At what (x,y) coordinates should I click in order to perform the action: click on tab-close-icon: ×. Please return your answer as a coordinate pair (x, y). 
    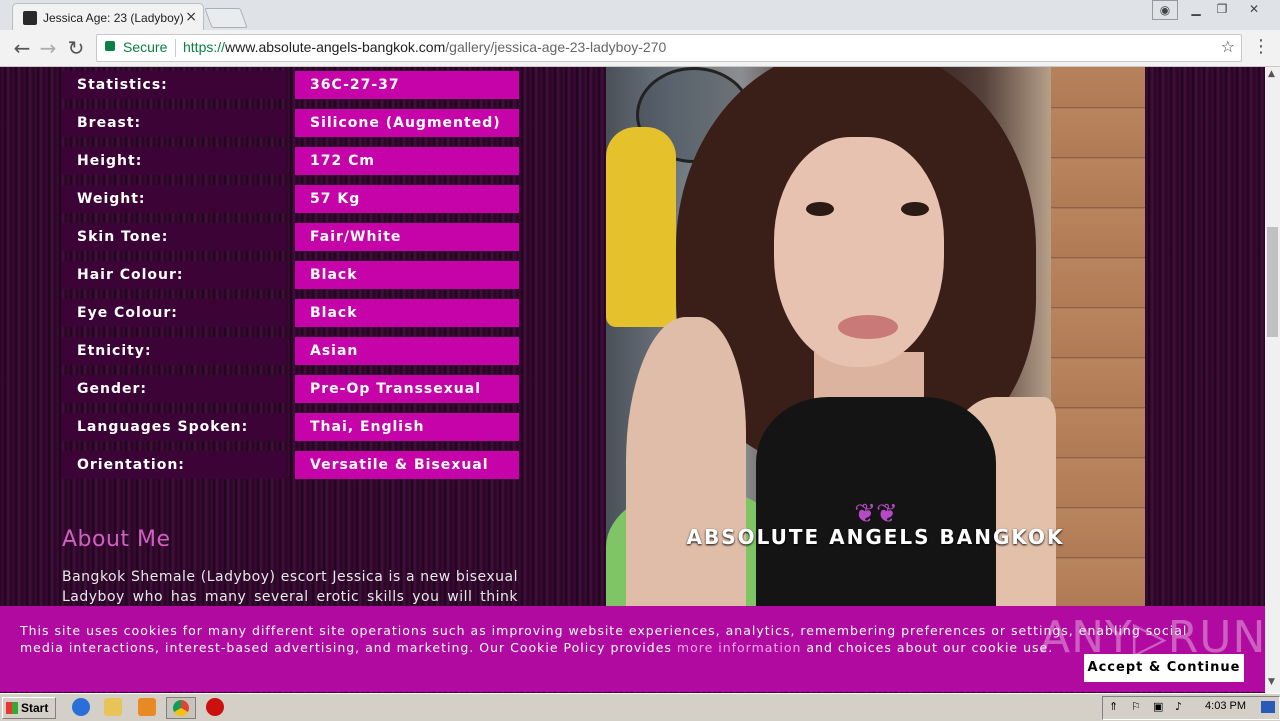
    Looking at the image, I should click on (191, 17).